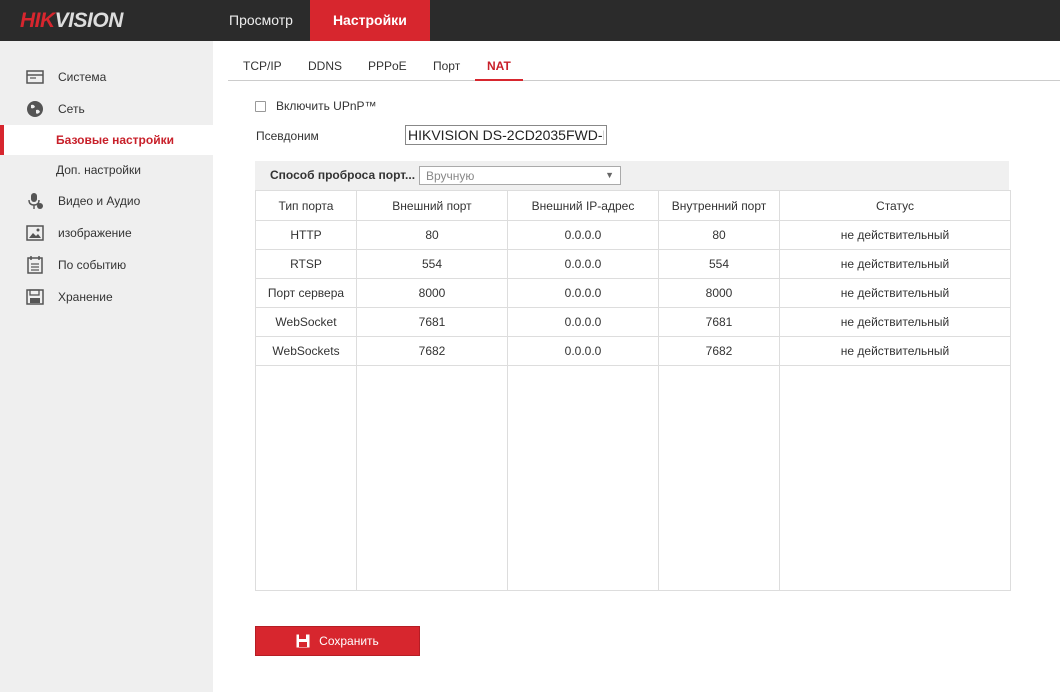 This screenshot has height=692, width=1060. I want to click on table-row: RTSP 554 0.0.0.0 554 не действительный, so click(633, 264).